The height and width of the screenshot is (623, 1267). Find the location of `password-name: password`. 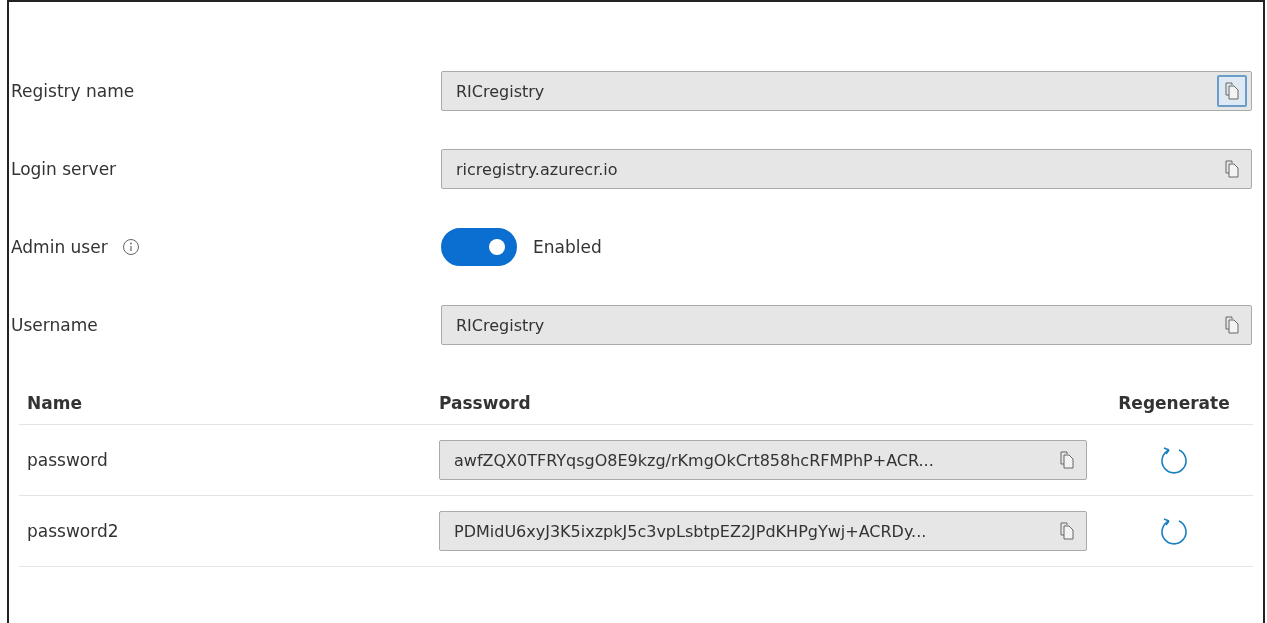

password-name: password is located at coordinates (67, 460).